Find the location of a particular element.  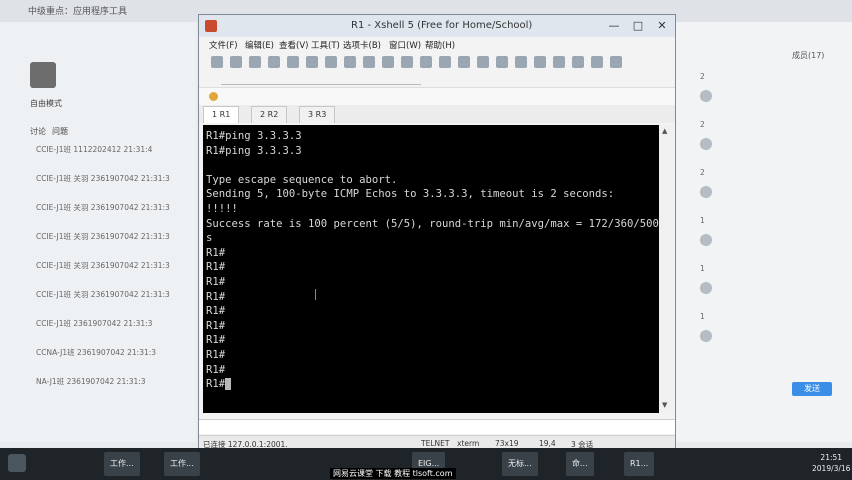

menu-item: 编辑(E) is located at coordinates (259, 45).